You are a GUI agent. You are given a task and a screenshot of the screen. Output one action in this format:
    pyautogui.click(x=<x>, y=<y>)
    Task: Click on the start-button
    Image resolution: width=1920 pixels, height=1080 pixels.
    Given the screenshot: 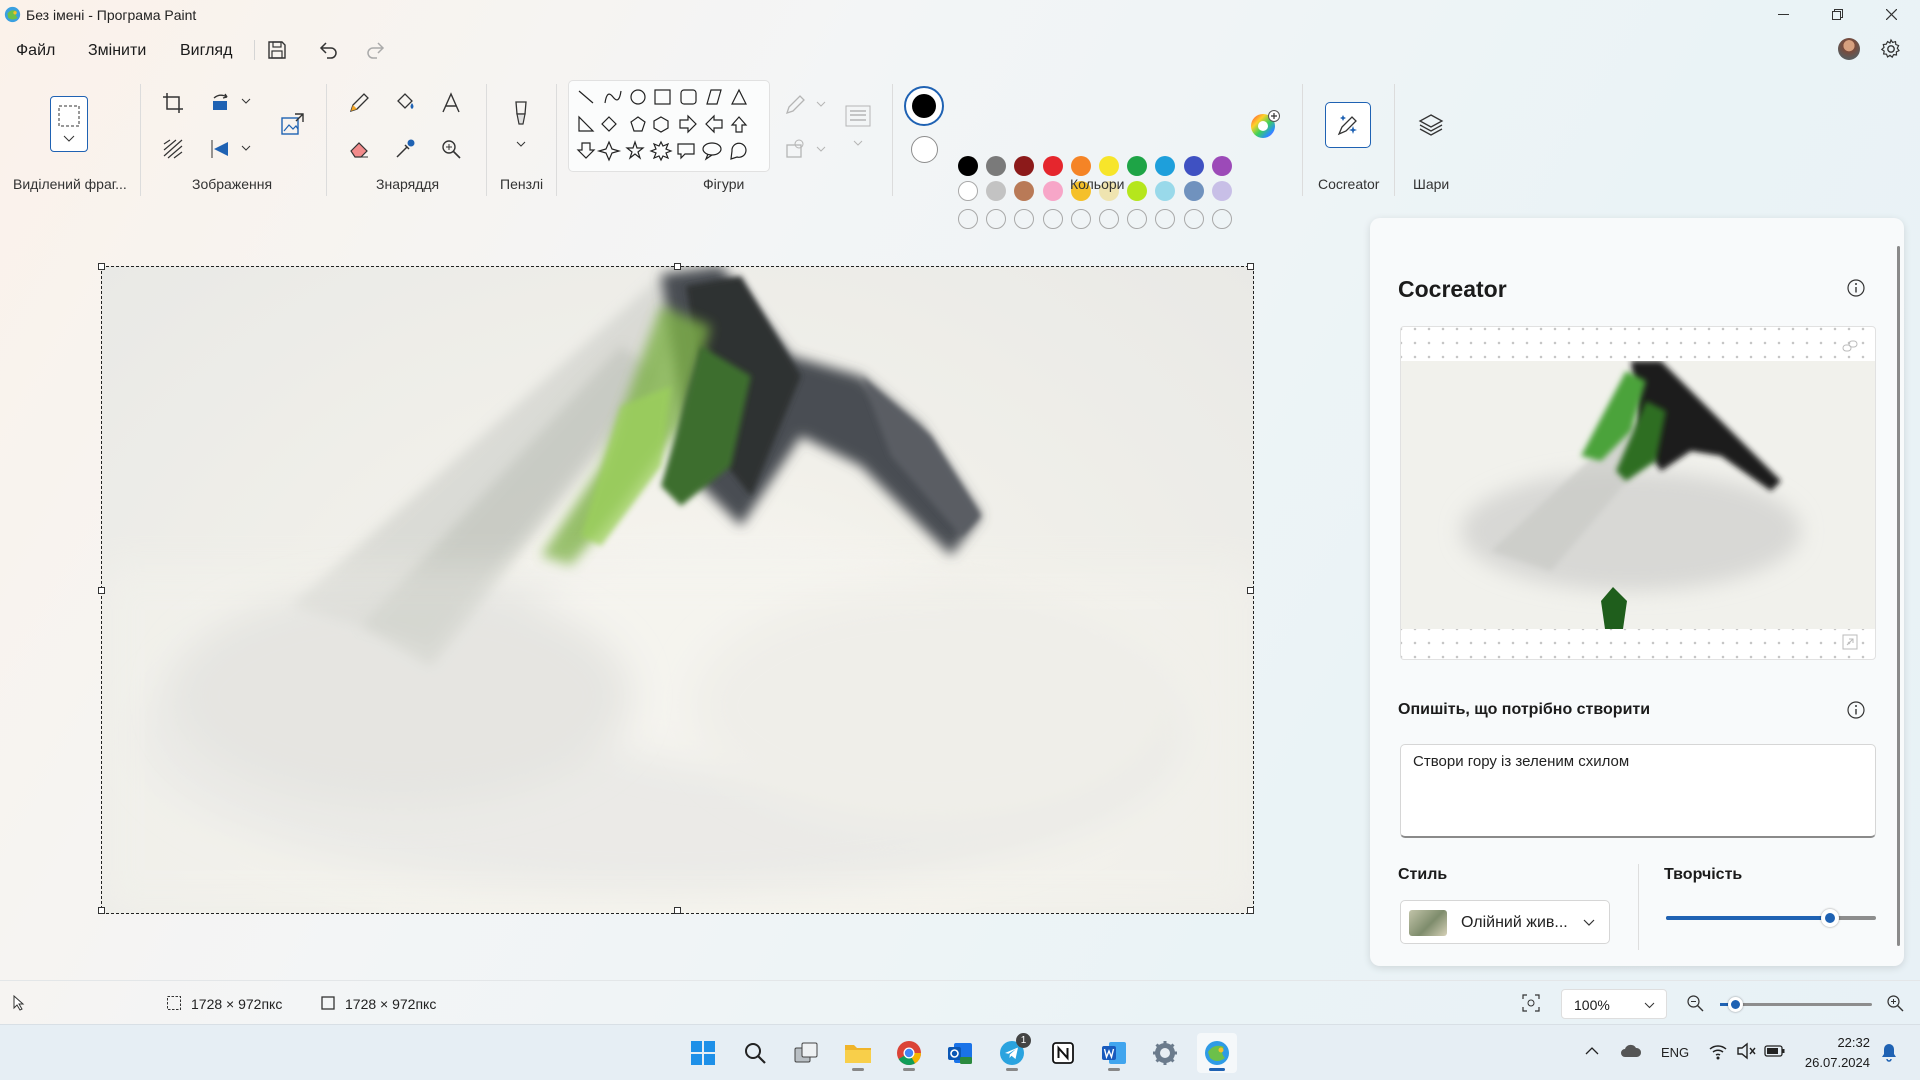 What is the action you would take?
    pyautogui.click(x=703, y=1053)
    